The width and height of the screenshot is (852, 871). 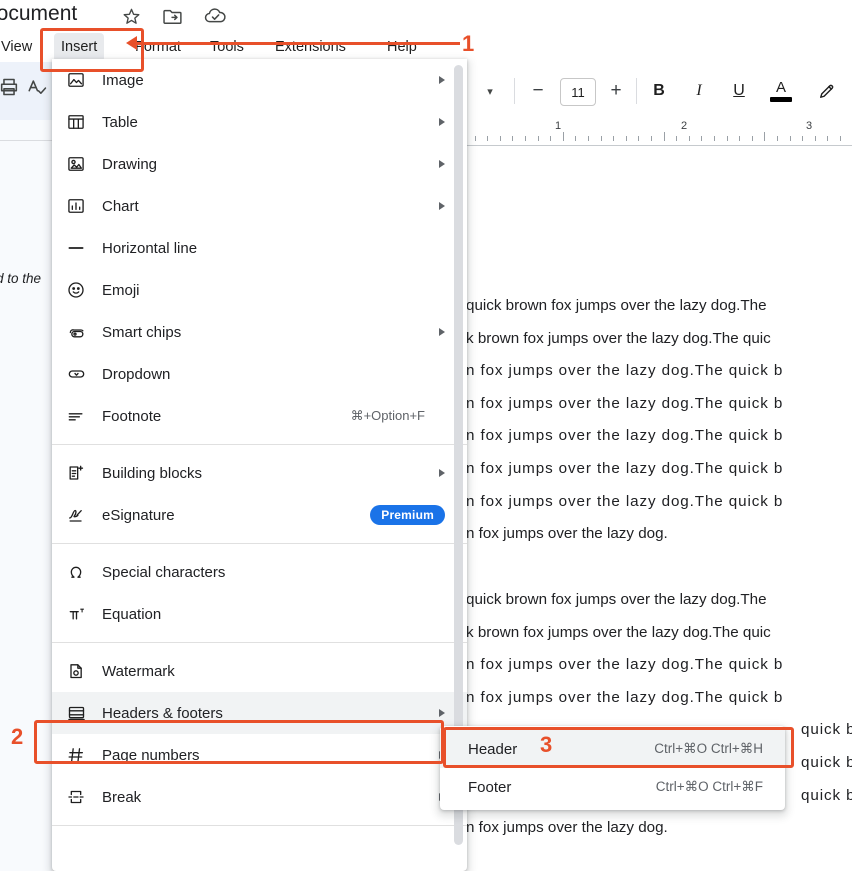 What do you see at coordinates (780, 87) in the screenshot?
I see `text-color-label: A` at bounding box center [780, 87].